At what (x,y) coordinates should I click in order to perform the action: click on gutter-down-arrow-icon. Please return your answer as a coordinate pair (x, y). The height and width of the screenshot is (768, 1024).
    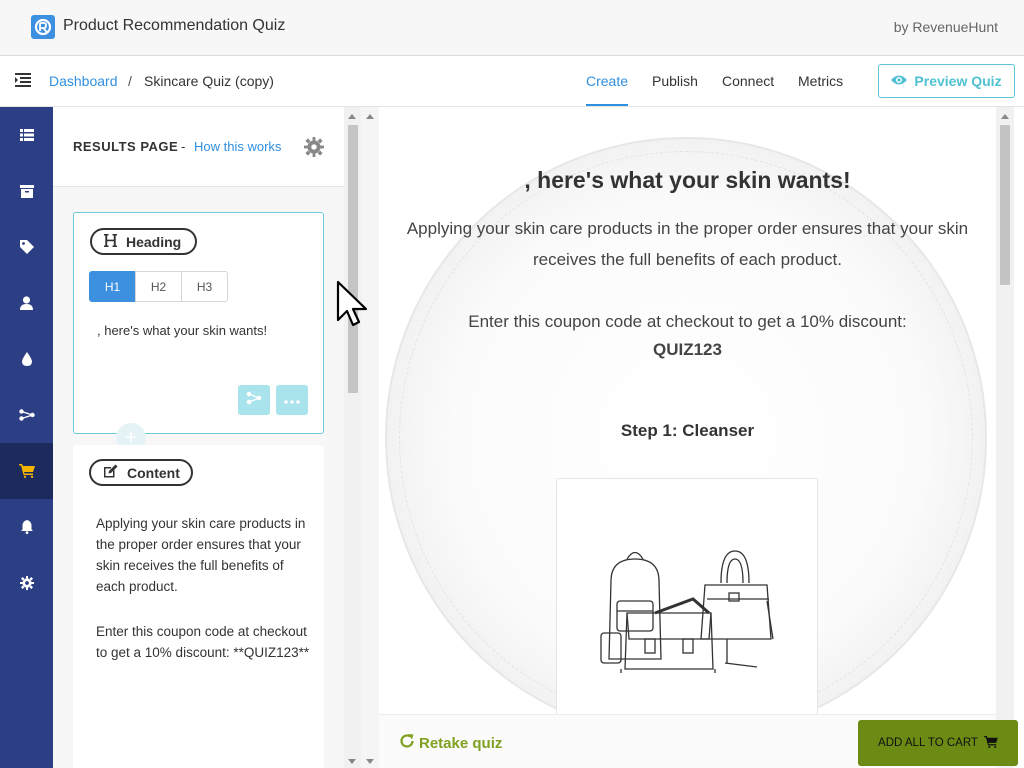
    Looking at the image, I should click on (370, 761).